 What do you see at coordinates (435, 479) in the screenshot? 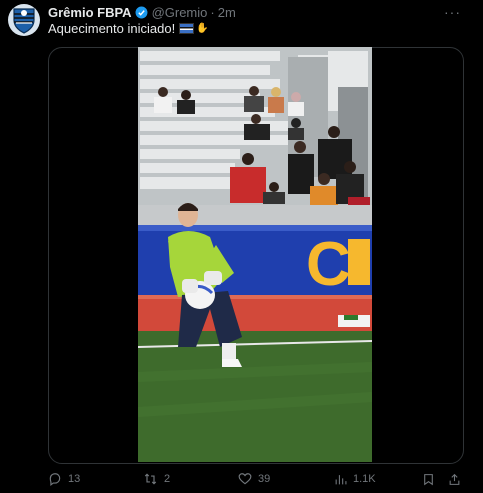
I see `bookmark-button` at bounding box center [435, 479].